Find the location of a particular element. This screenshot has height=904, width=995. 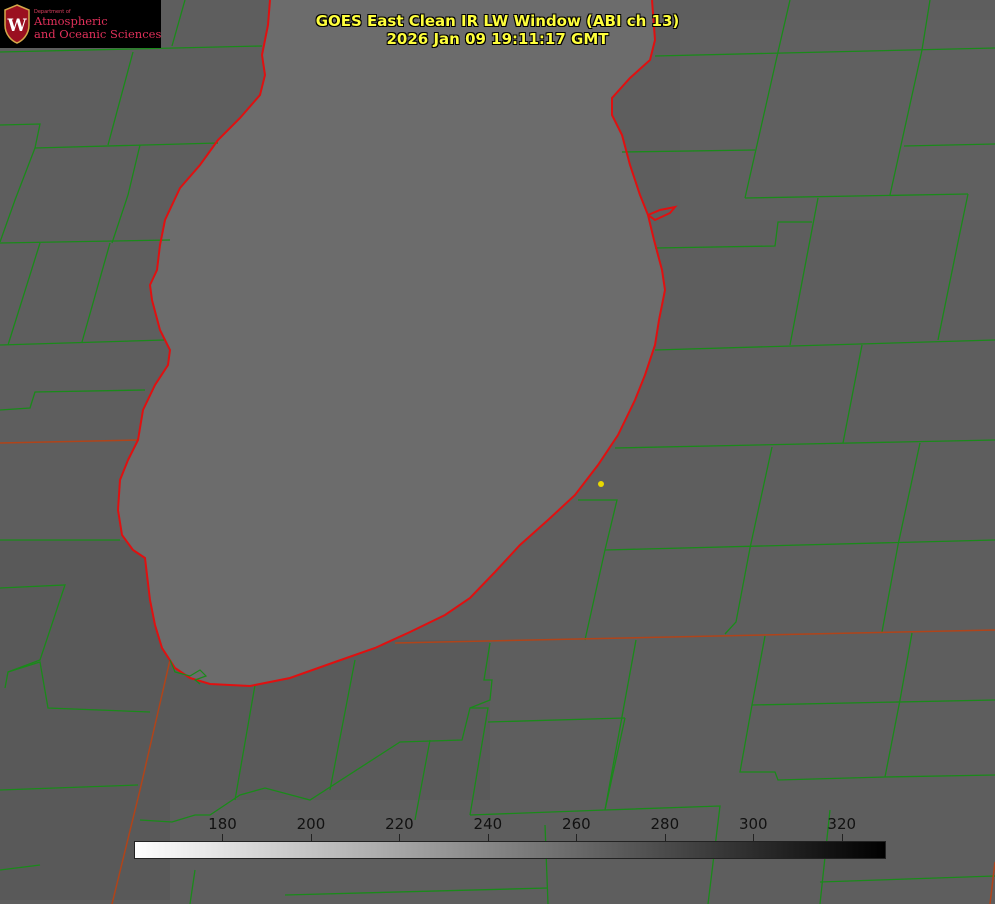

colorbar-tick-label: 180 is located at coordinates (222, 824).